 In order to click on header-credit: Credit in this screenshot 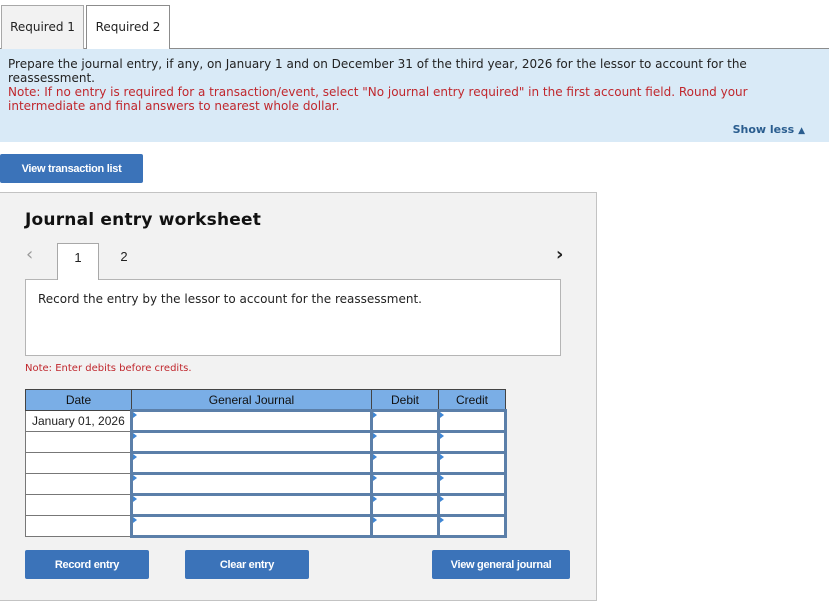, I will do `click(472, 400)`.